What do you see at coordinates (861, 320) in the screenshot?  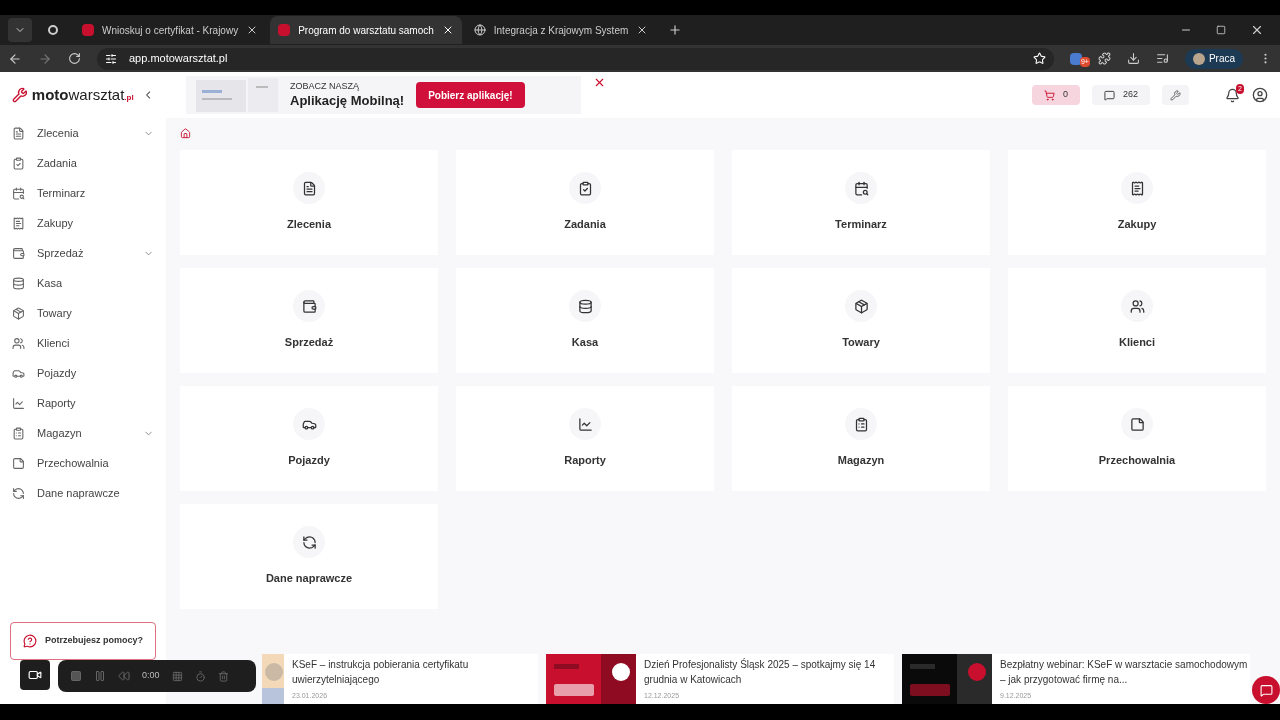 I see `module-tile: Towary` at bounding box center [861, 320].